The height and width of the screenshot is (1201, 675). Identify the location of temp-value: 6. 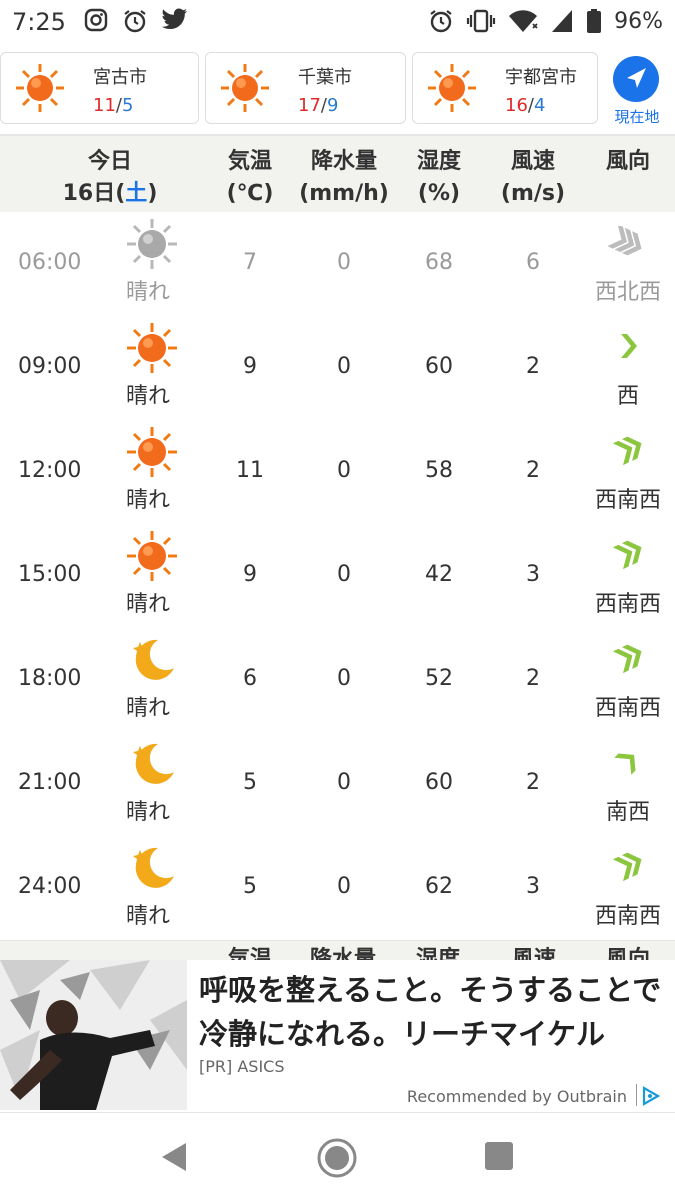
(250, 678).